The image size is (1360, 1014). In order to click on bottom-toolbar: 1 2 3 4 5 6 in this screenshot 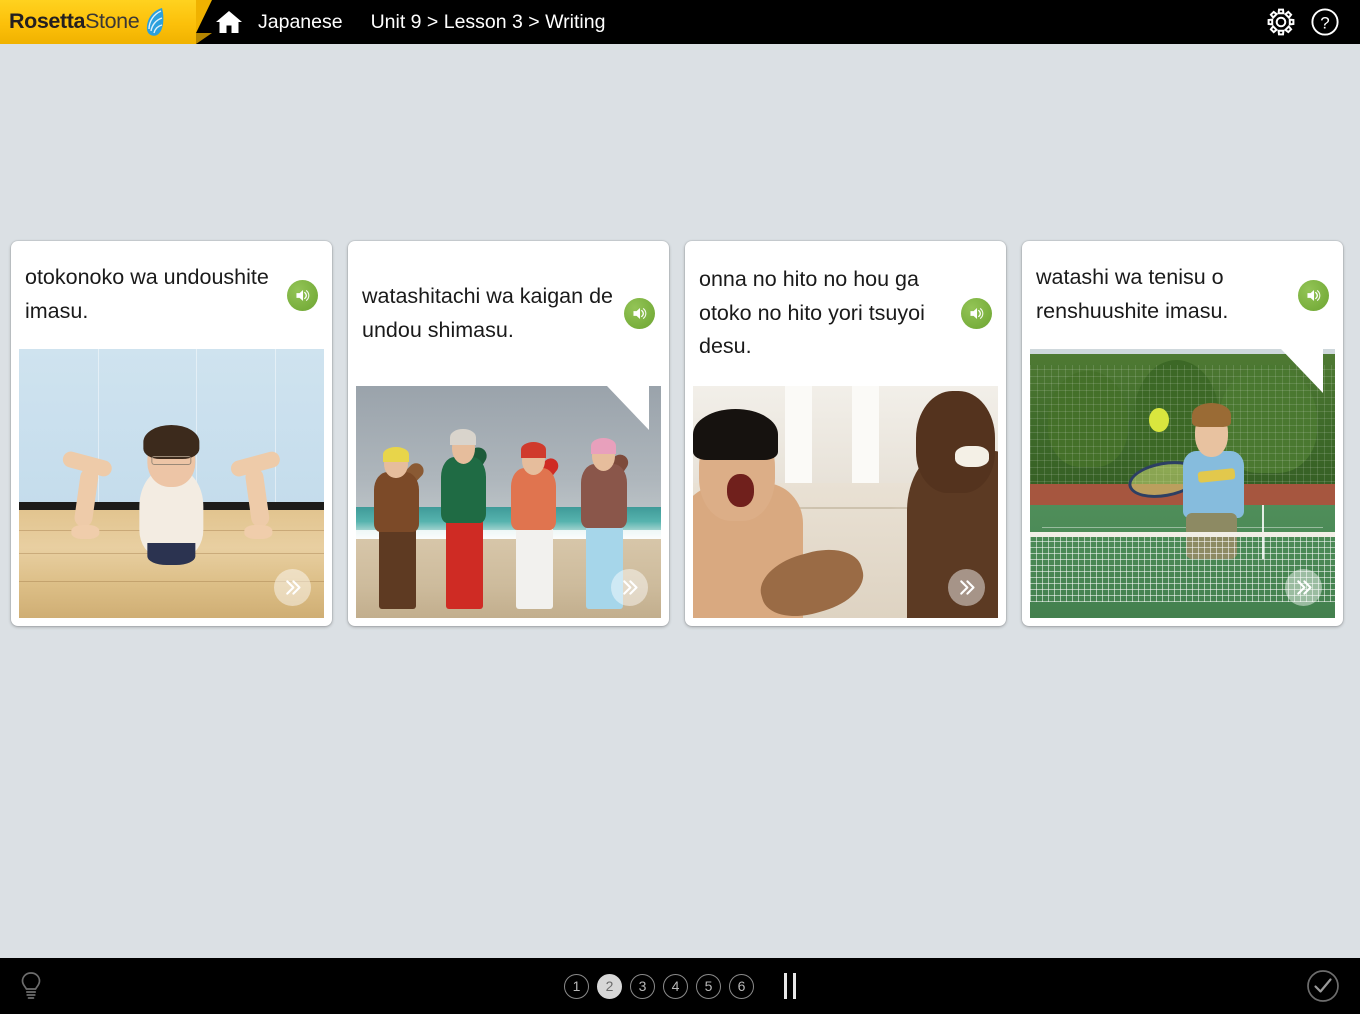, I will do `click(680, 986)`.